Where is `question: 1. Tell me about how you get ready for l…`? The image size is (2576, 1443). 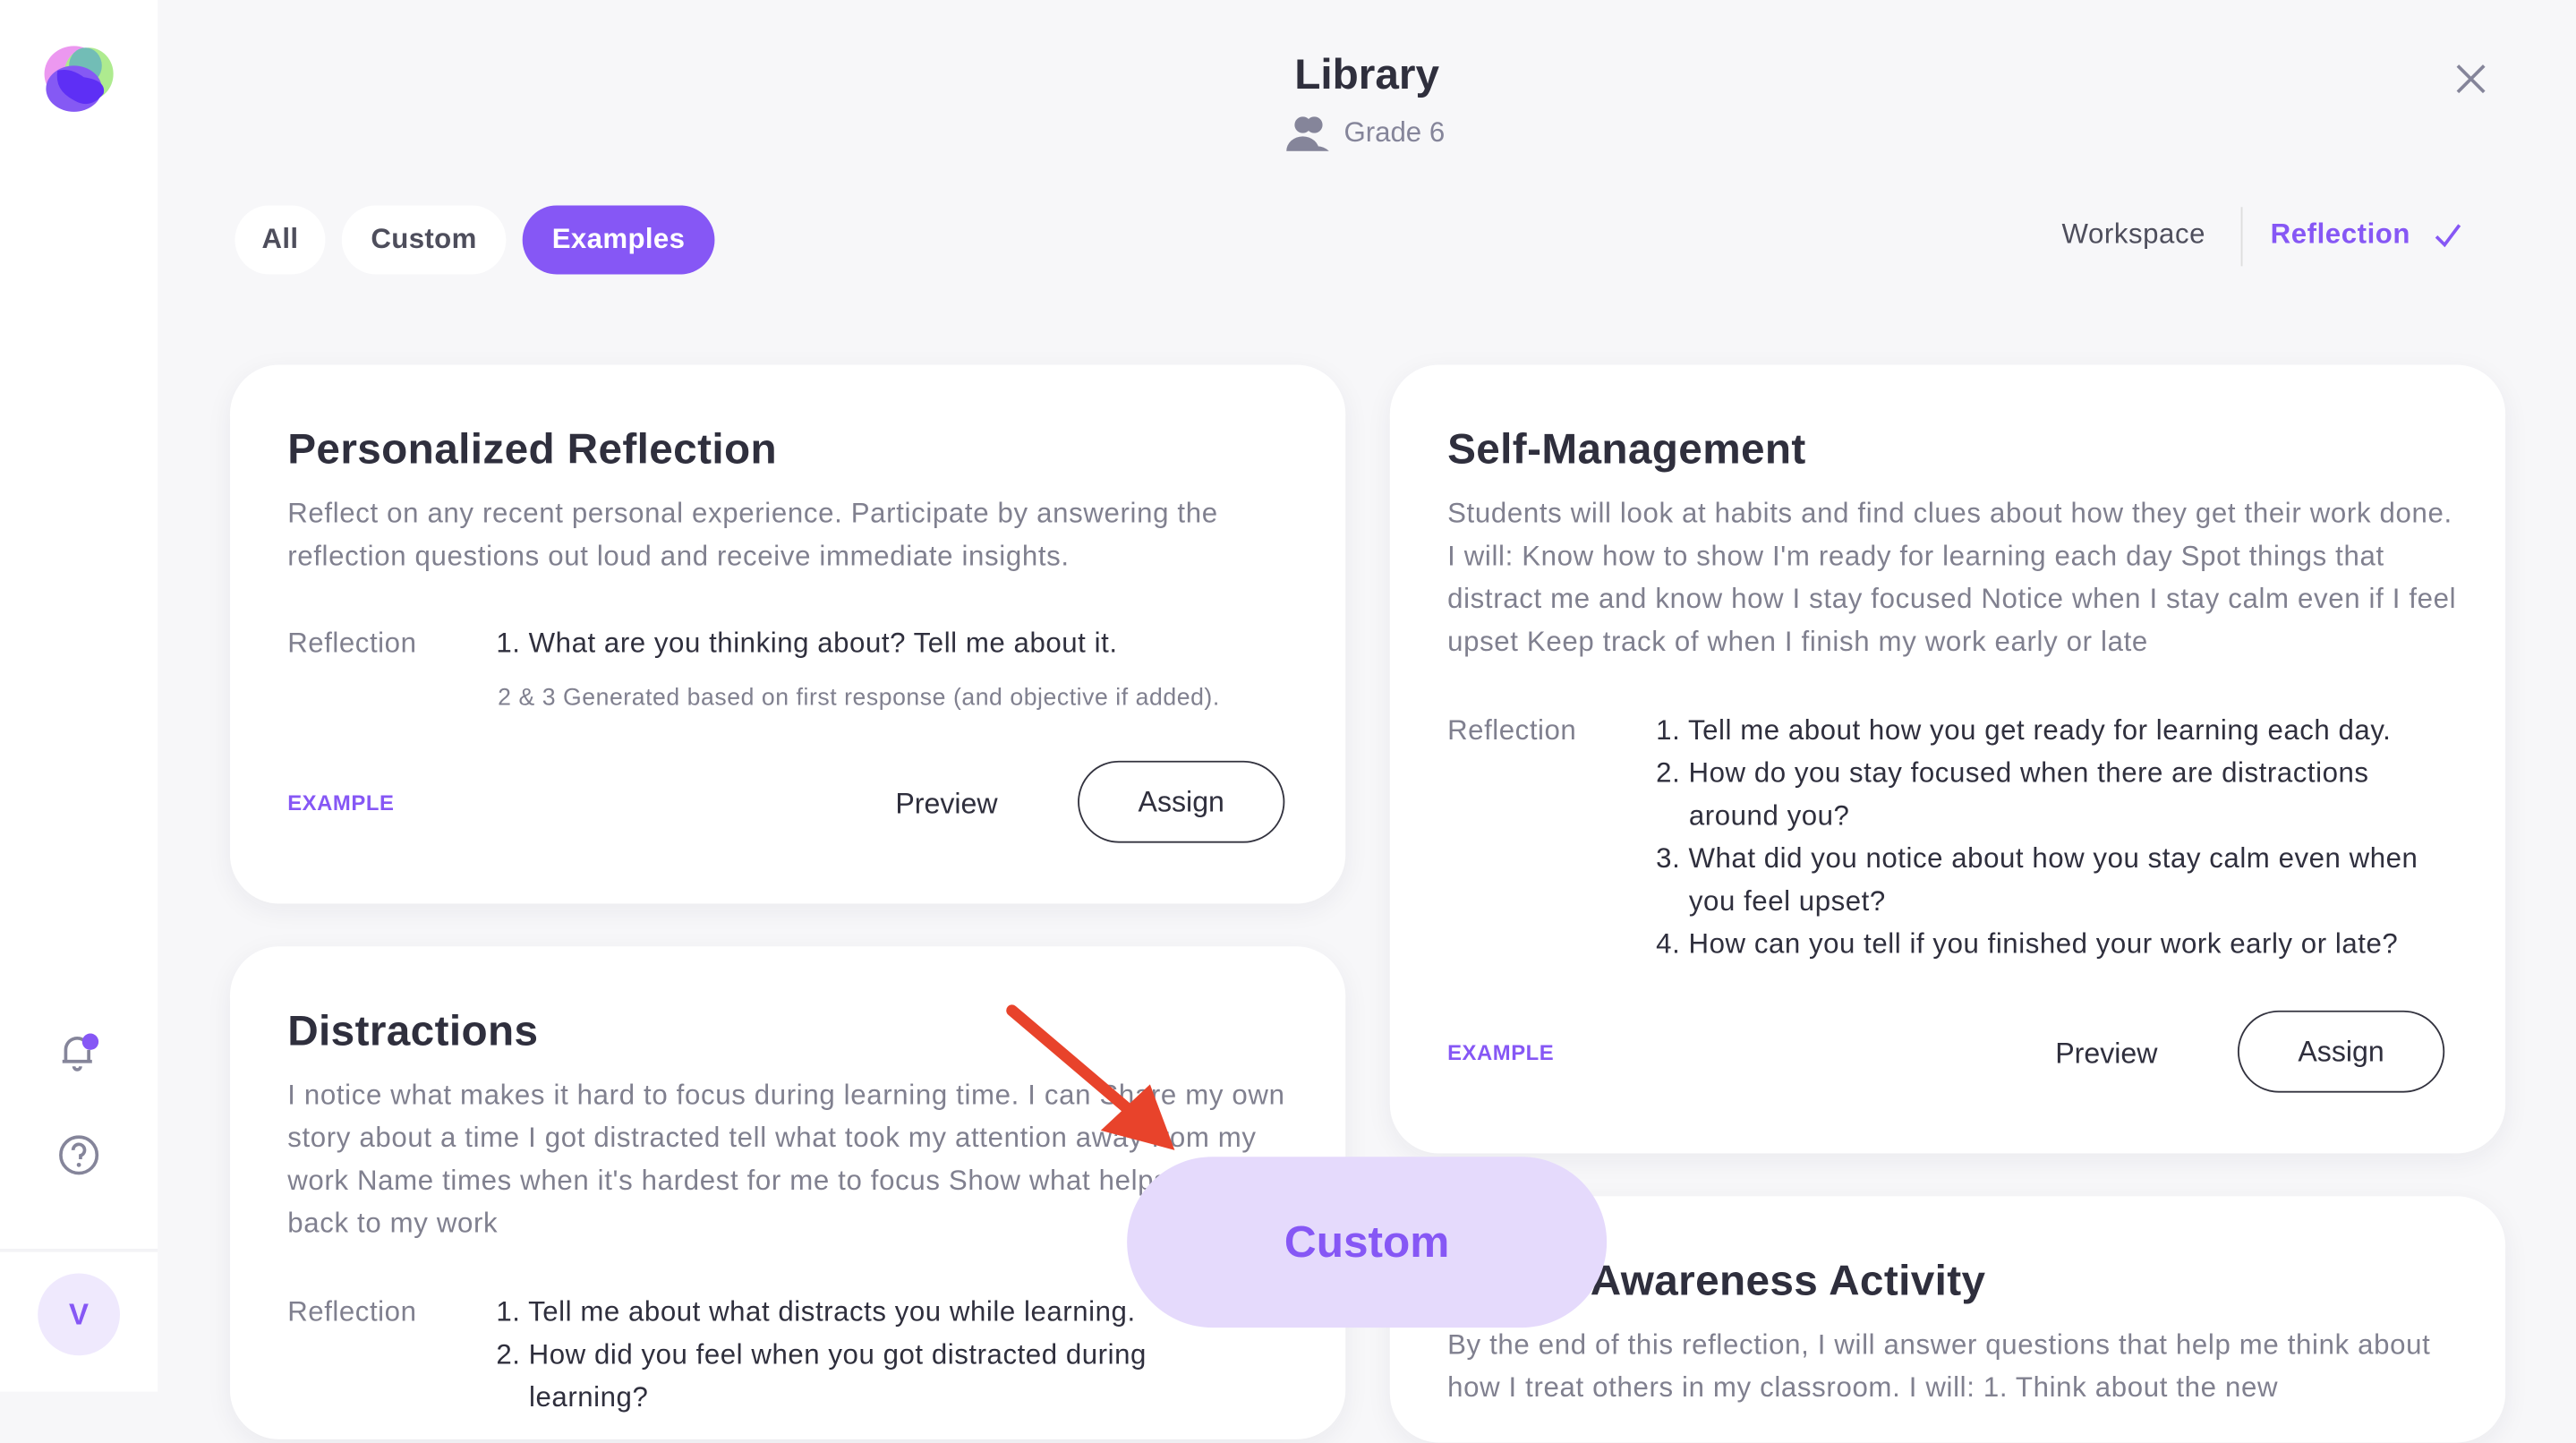 question: 1. Tell me about how you get ready for l… is located at coordinates (2024, 730).